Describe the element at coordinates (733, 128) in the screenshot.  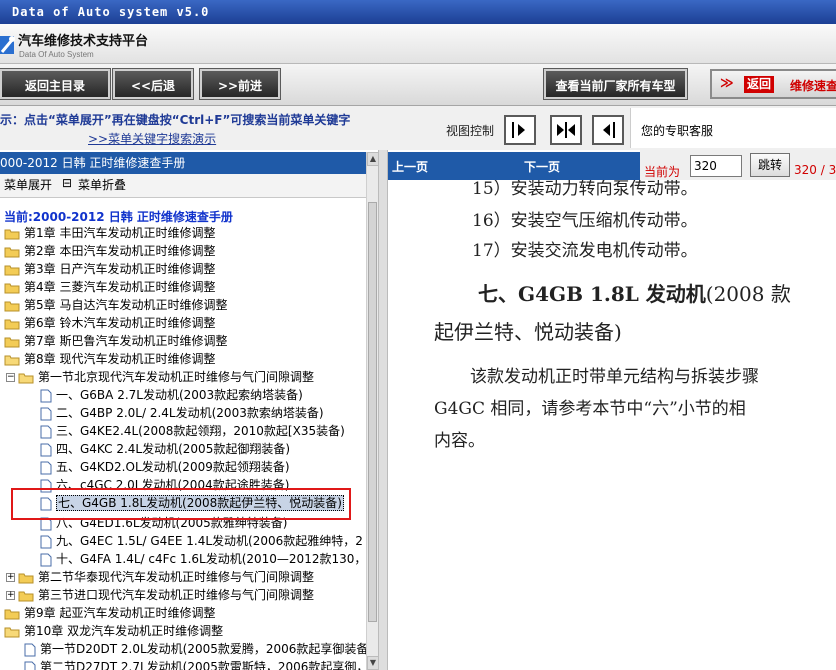
I see `customer-service-panel: 您的专职客服` at that location.